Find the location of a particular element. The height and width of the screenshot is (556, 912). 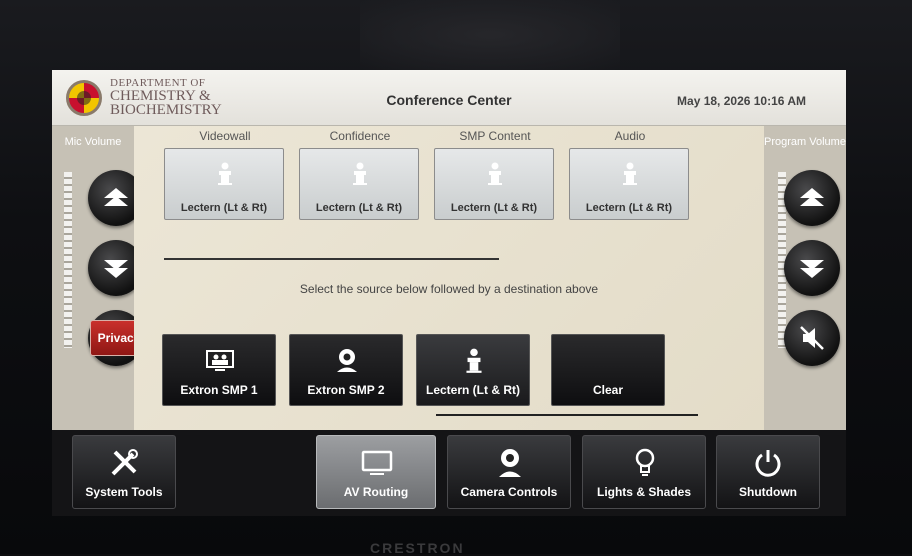

lightbulb-icon is located at coordinates (645, 462).